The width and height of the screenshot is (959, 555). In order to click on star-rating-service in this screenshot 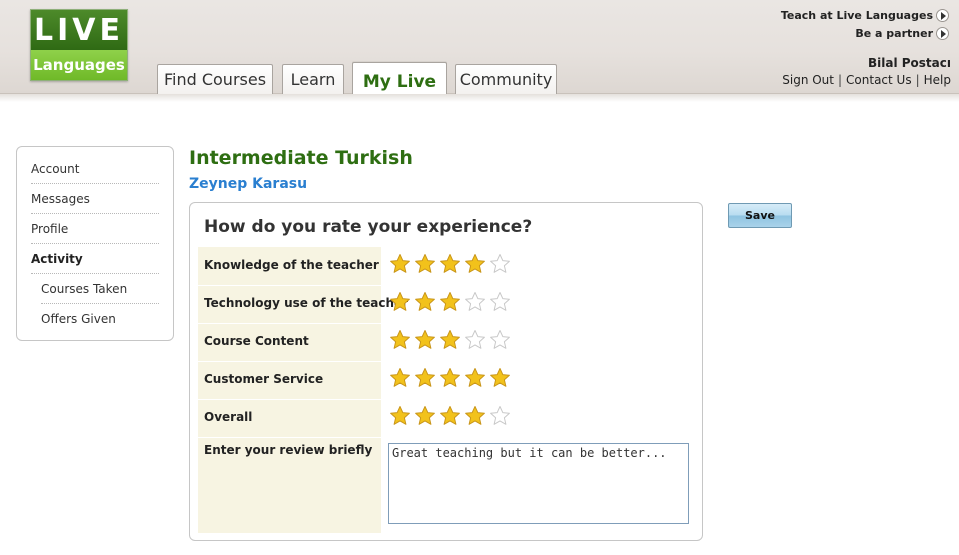, I will do `click(450, 378)`.